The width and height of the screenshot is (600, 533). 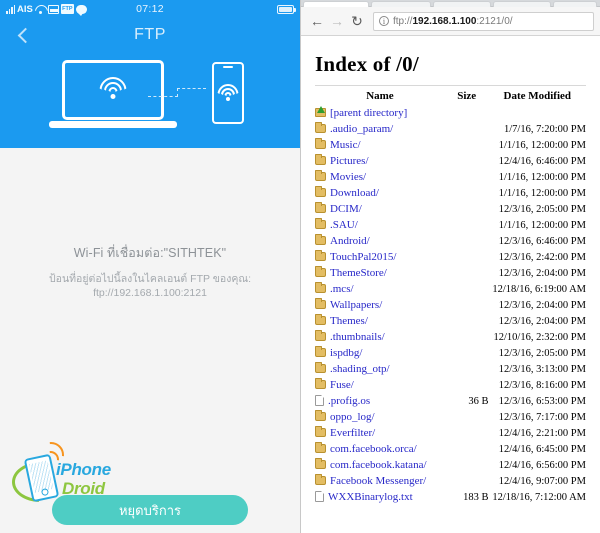 What do you see at coordinates (450, 353) in the screenshot?
I see `table-row: ispdbg/12/3/16, 2:05:00 PM` at bounding box center [450, 353].